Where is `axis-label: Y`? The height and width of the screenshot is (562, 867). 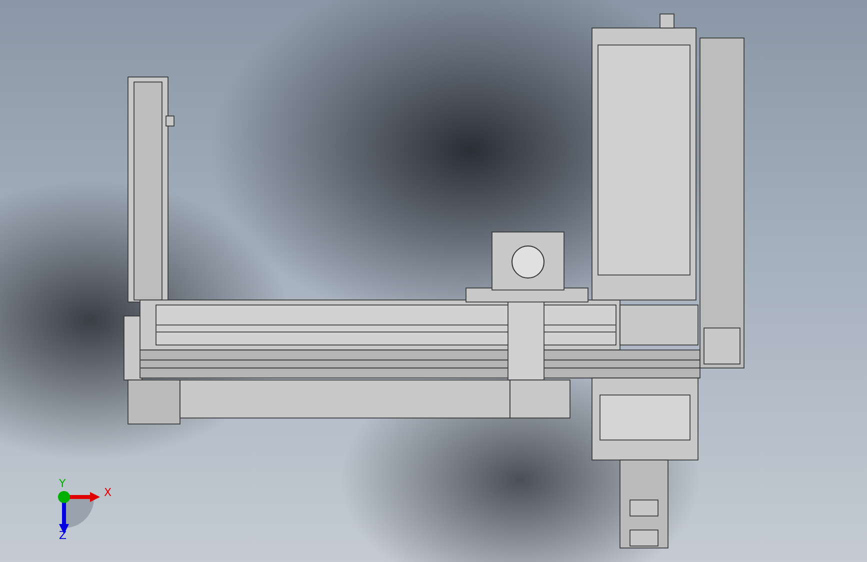 axis-label: Y is located at coordinates (62, 483).